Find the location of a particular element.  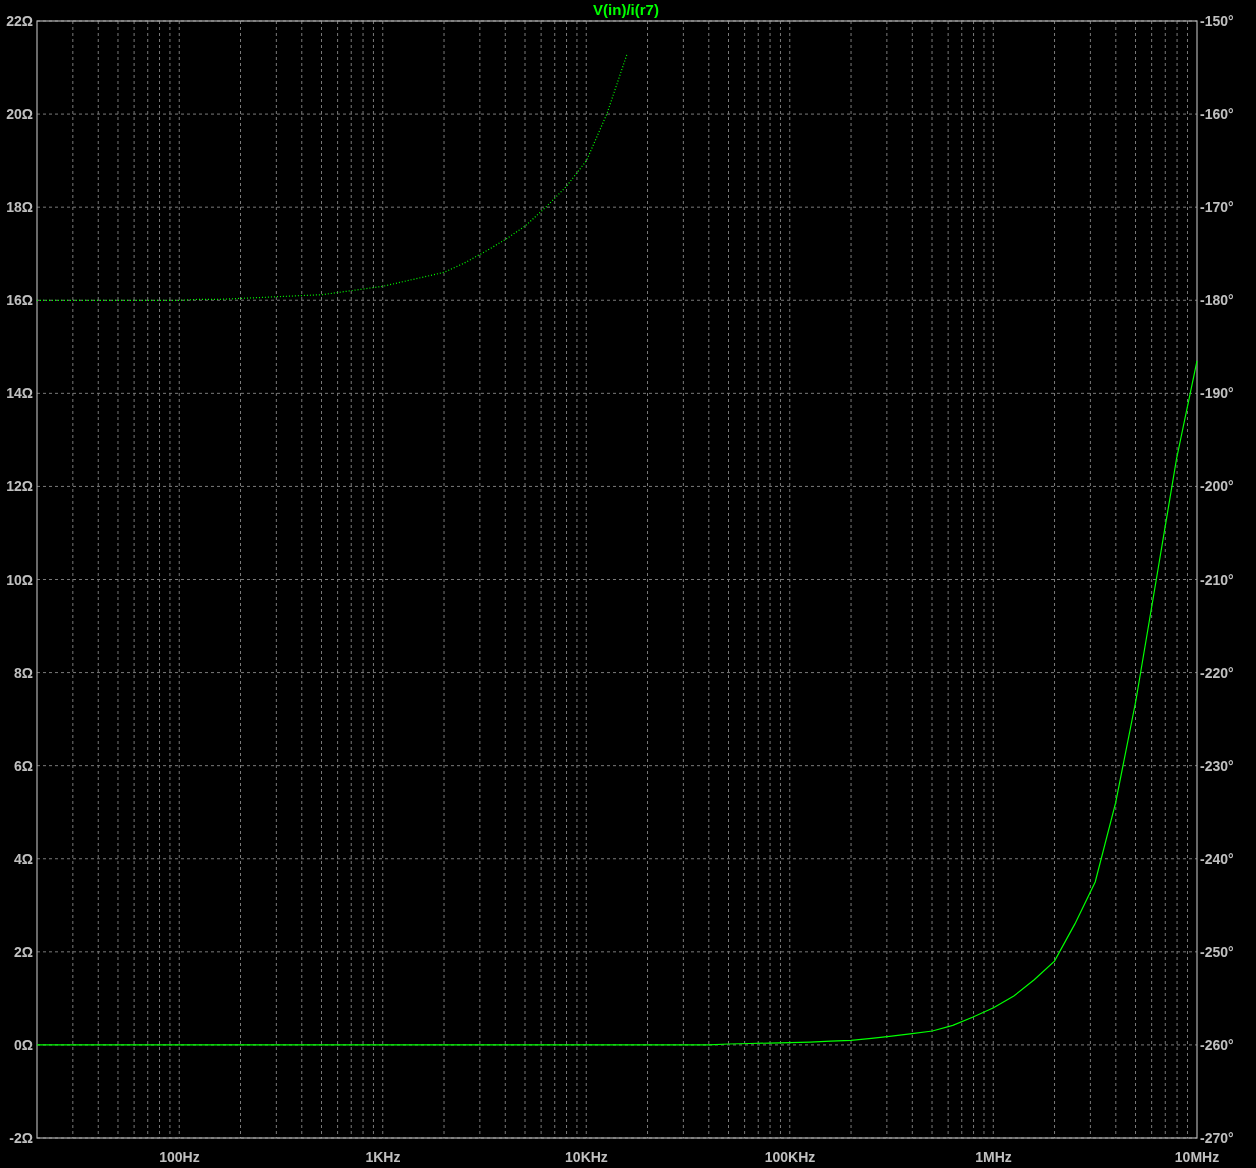

y-axis-label: 10Ω is located at coordinates (19, 579).